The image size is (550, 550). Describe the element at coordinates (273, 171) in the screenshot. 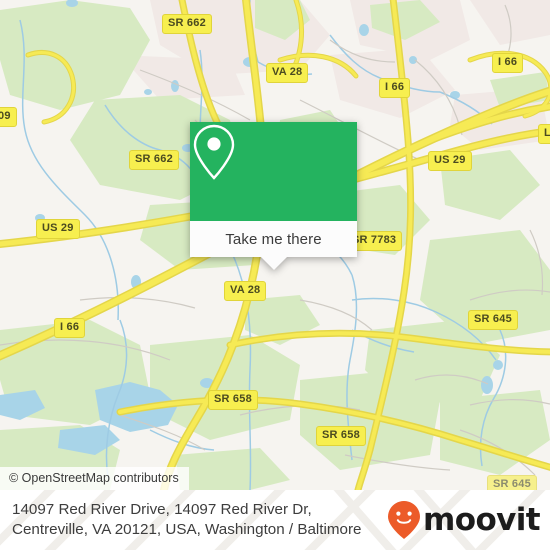

I see `popup-pin-area` at that location.